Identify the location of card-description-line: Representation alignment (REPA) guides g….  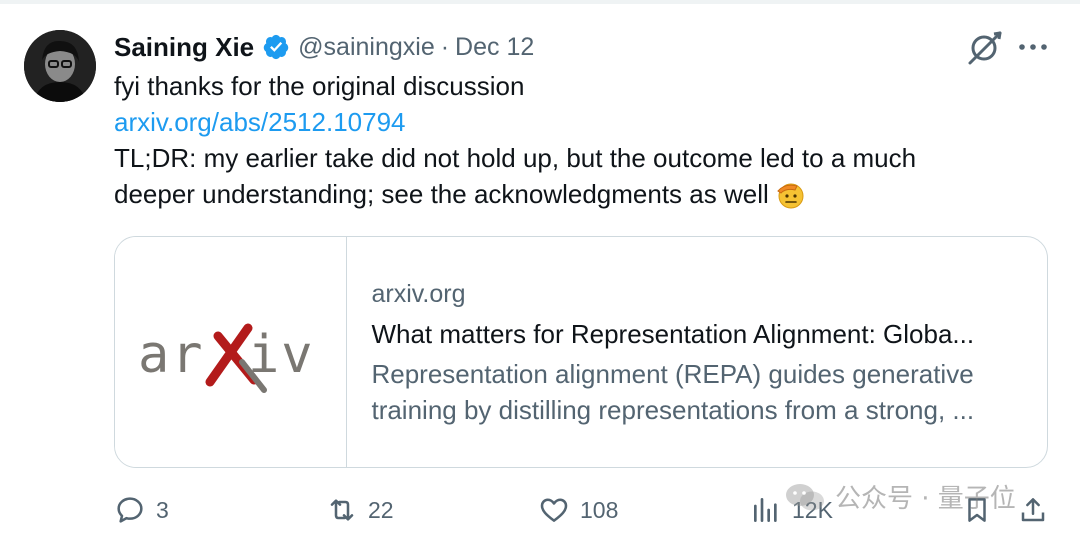
(672, 374).